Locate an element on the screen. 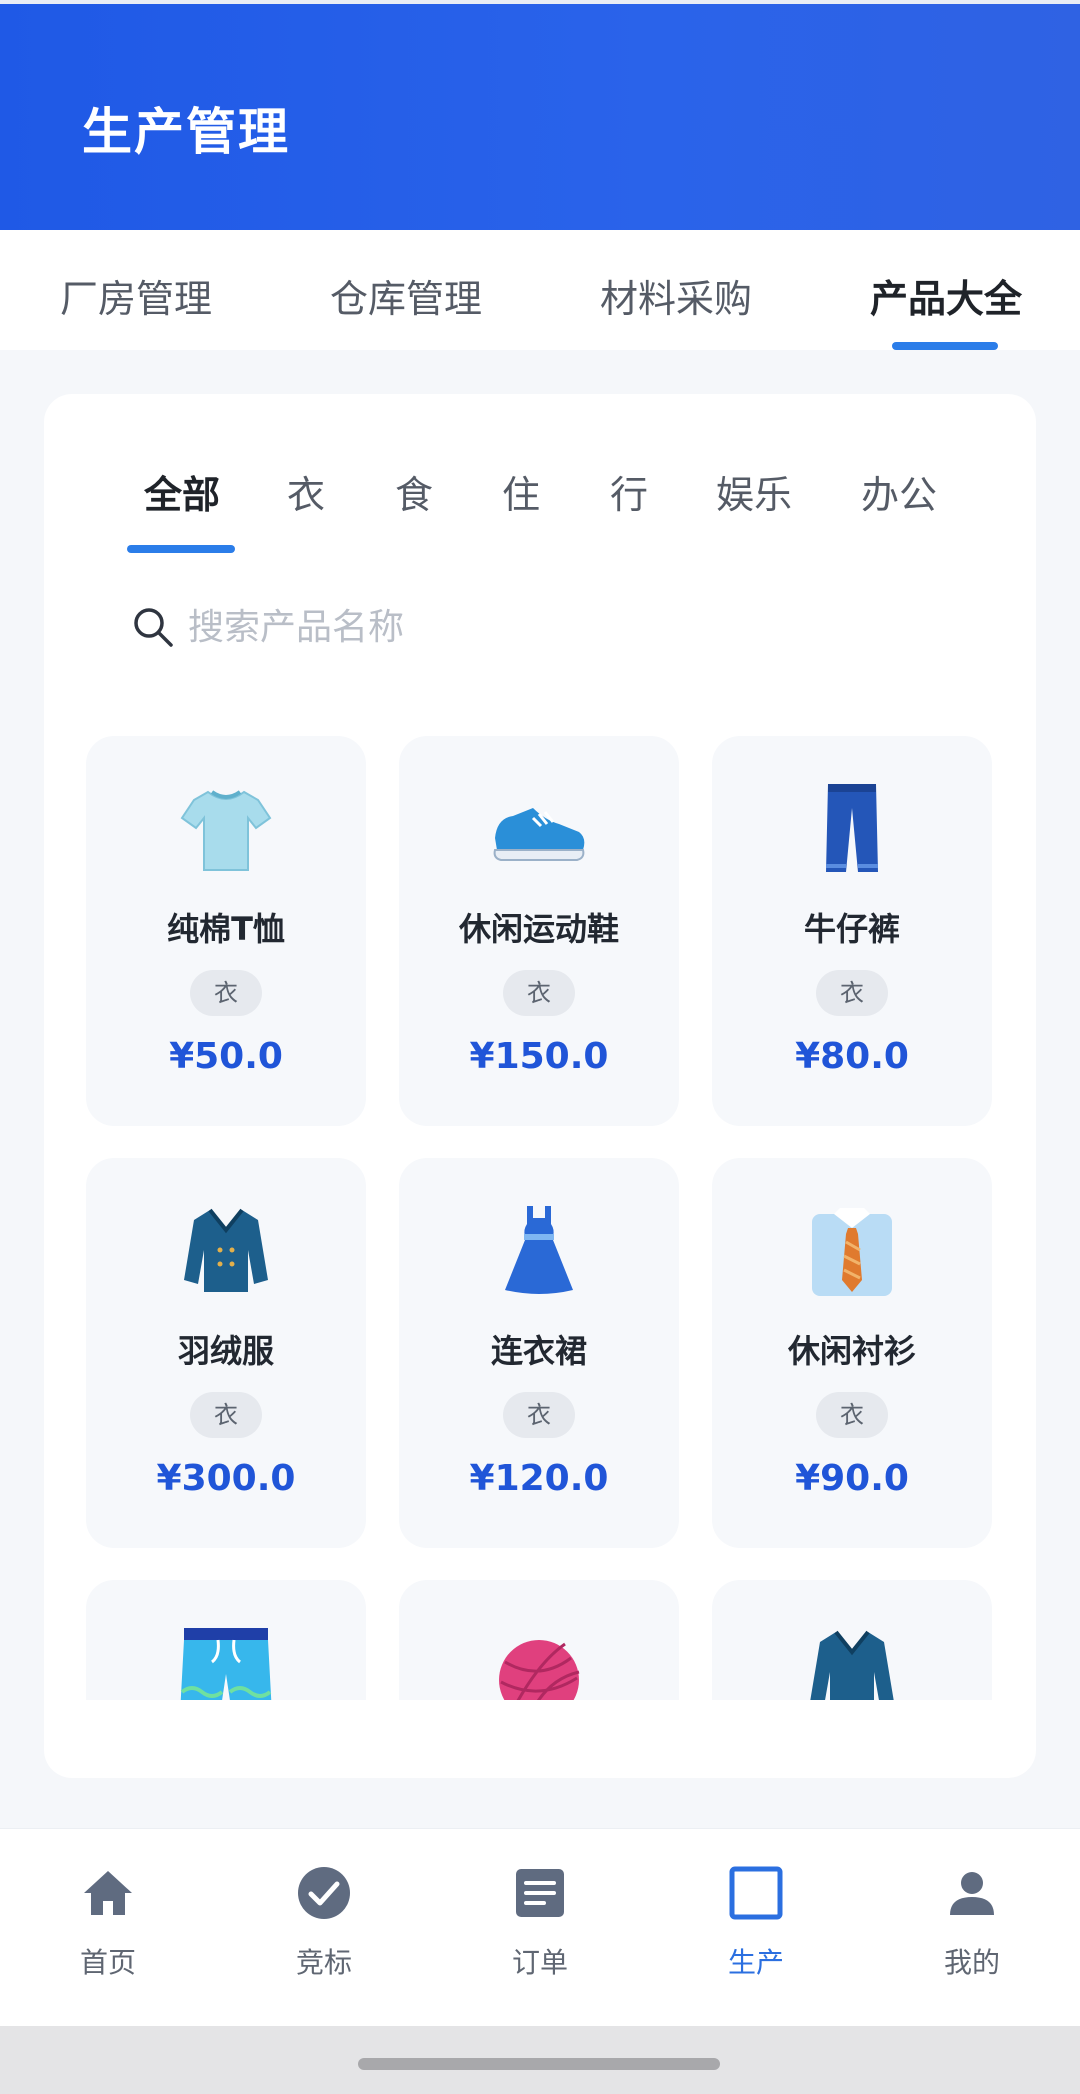 This screenshot has height=2094, width=1080. product-name: 连衣裙 is located at coordinates (538, 1351).